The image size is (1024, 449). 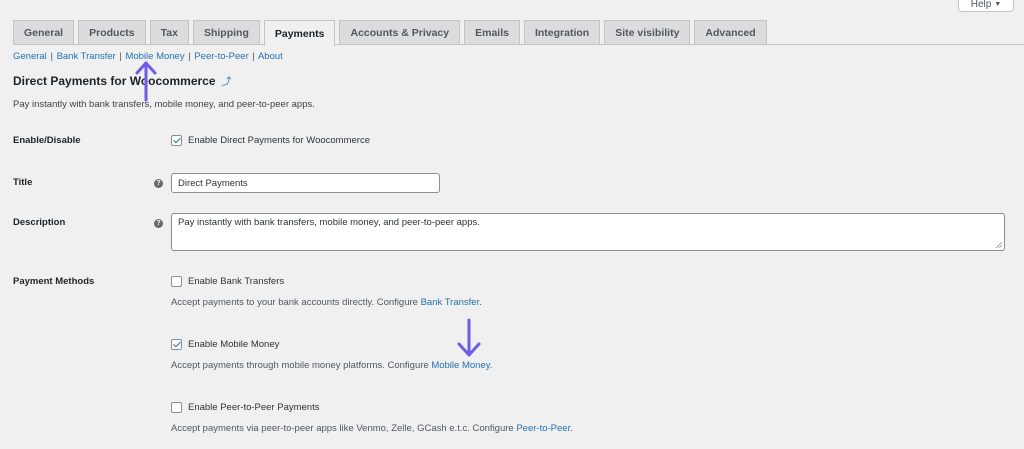 I want to click on bank-transfer-row: Enable Bank Transfers, so click(x=227, y=281).